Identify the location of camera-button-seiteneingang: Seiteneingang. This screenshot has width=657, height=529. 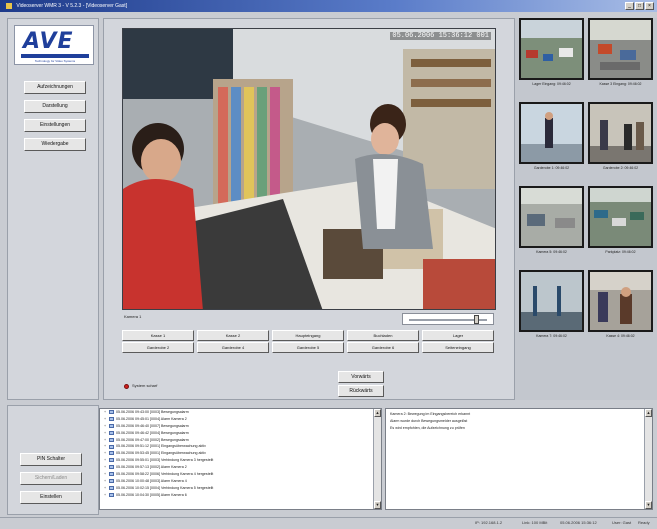
(458, 347).